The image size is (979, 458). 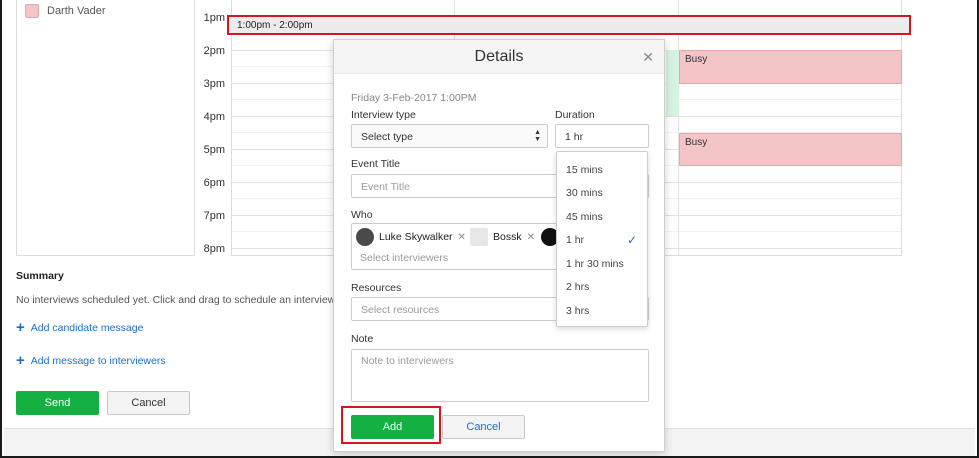 What do you see at coordinates (214, 84) in the screenshot?
I see `time-label: 3pm` at bounding box center [214, 84].